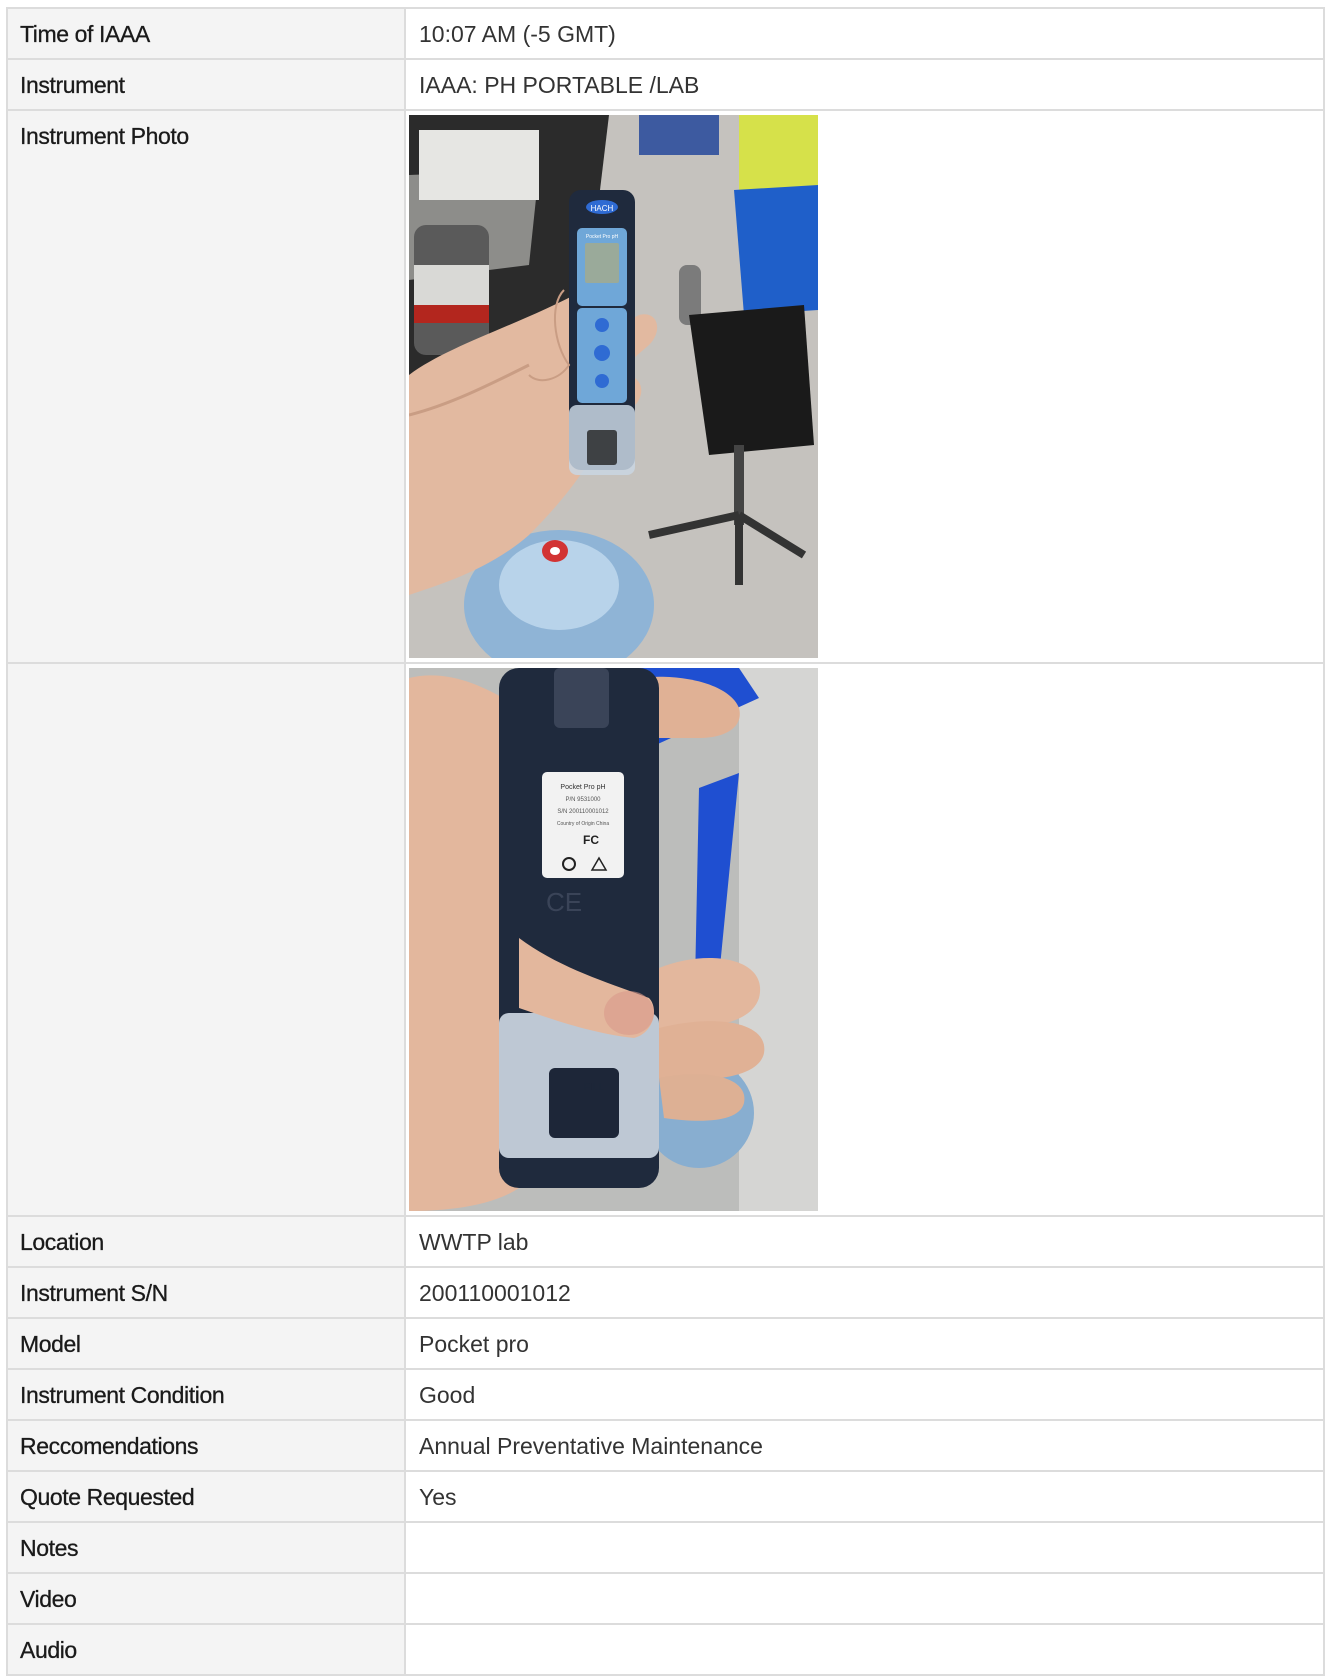 Image resolution: width=1325 pixels, height=1676 pixels. I want to click on value-cell: IAAA: PH PORTABLE /LAB, so click(864, 84).